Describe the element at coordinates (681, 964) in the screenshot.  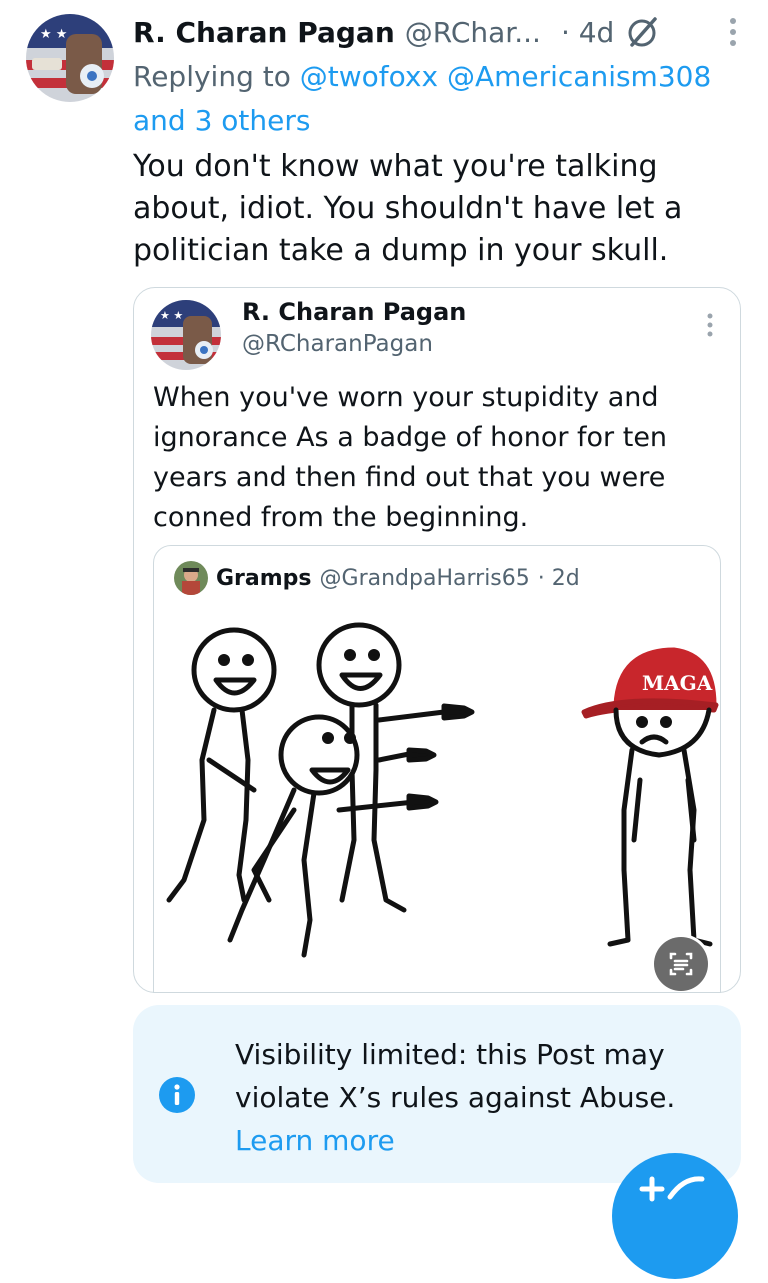
I see `scan-text-icon` at that location.